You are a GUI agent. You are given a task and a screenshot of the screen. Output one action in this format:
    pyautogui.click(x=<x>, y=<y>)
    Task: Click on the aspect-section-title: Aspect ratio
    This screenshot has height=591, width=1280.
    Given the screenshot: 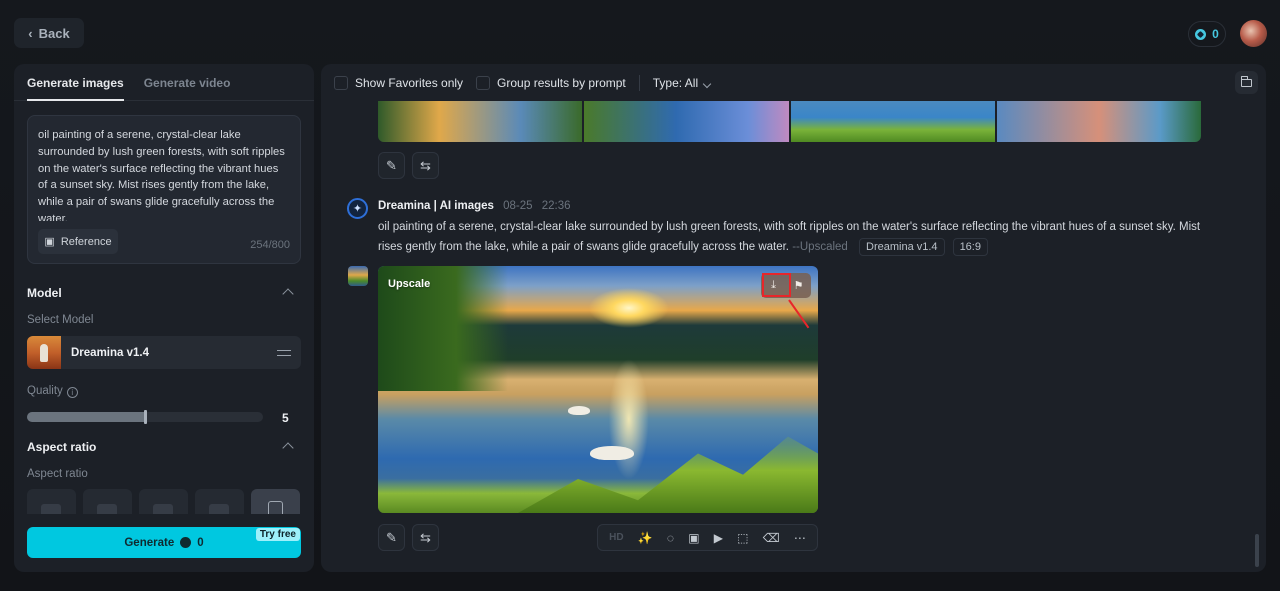 What is the action you would take?
    pyautogui.click(x=62, y=447)
    